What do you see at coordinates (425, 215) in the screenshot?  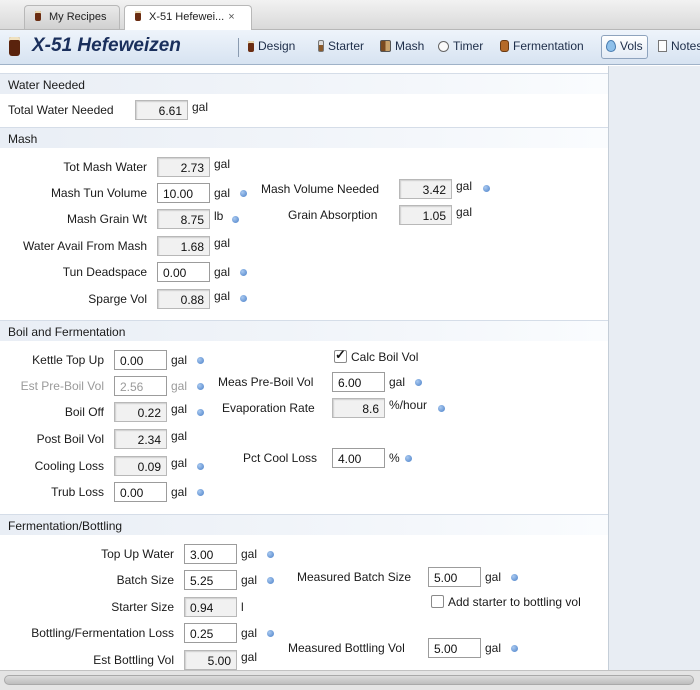 I see `grain-absorption-value: 1.05` at bounding box center [425, 215].